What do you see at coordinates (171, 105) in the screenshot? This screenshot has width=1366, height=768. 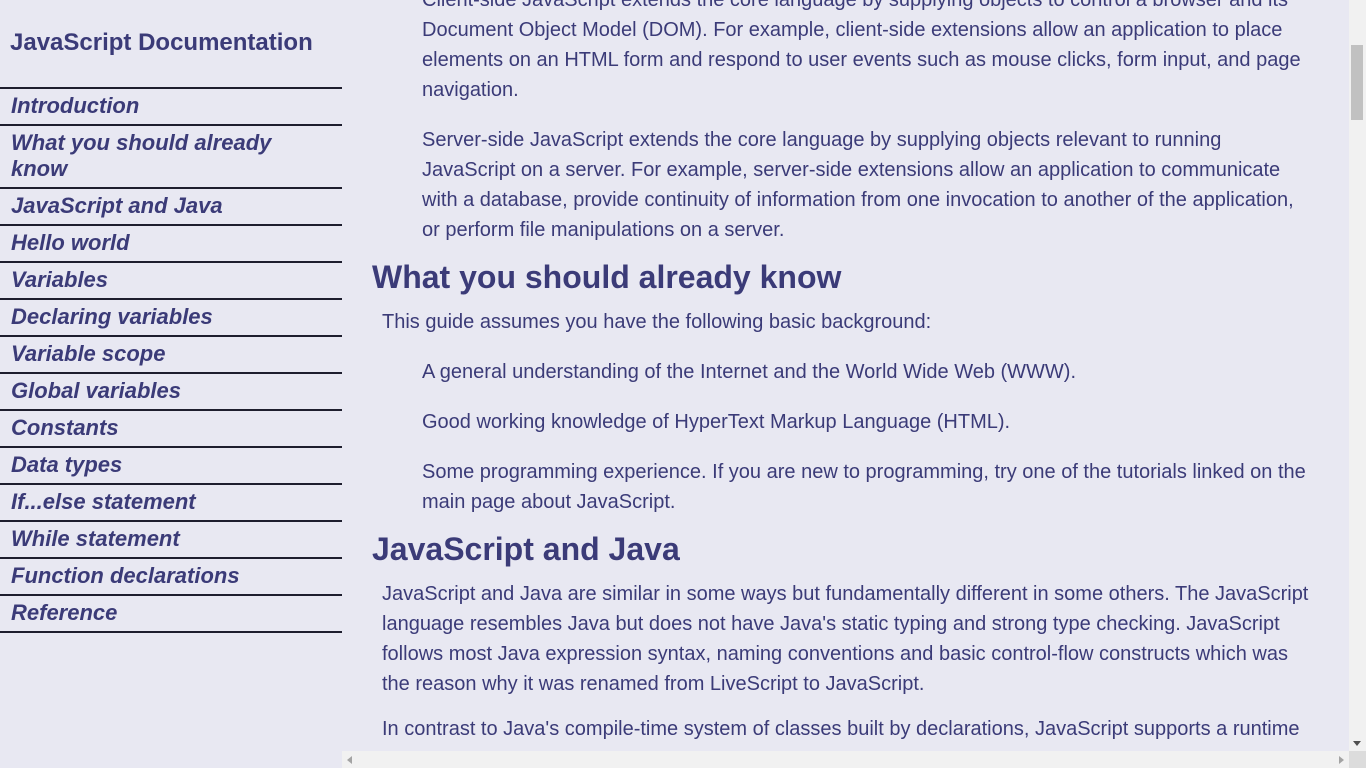 I see `nav-link-introduction: Introduction` at bounding box center [171, 105].